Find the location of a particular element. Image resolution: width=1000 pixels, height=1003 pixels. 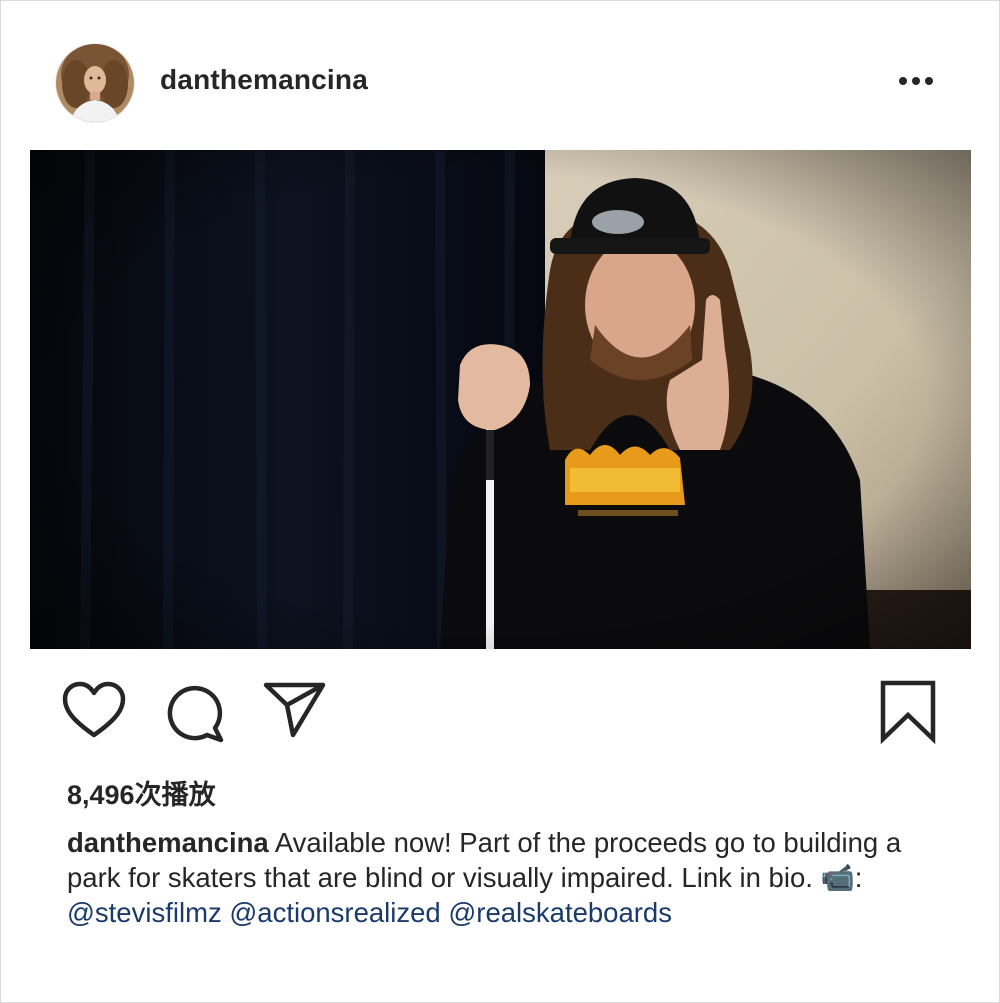

mention-link: @actionsrealized is located at coordinates (334, 912).